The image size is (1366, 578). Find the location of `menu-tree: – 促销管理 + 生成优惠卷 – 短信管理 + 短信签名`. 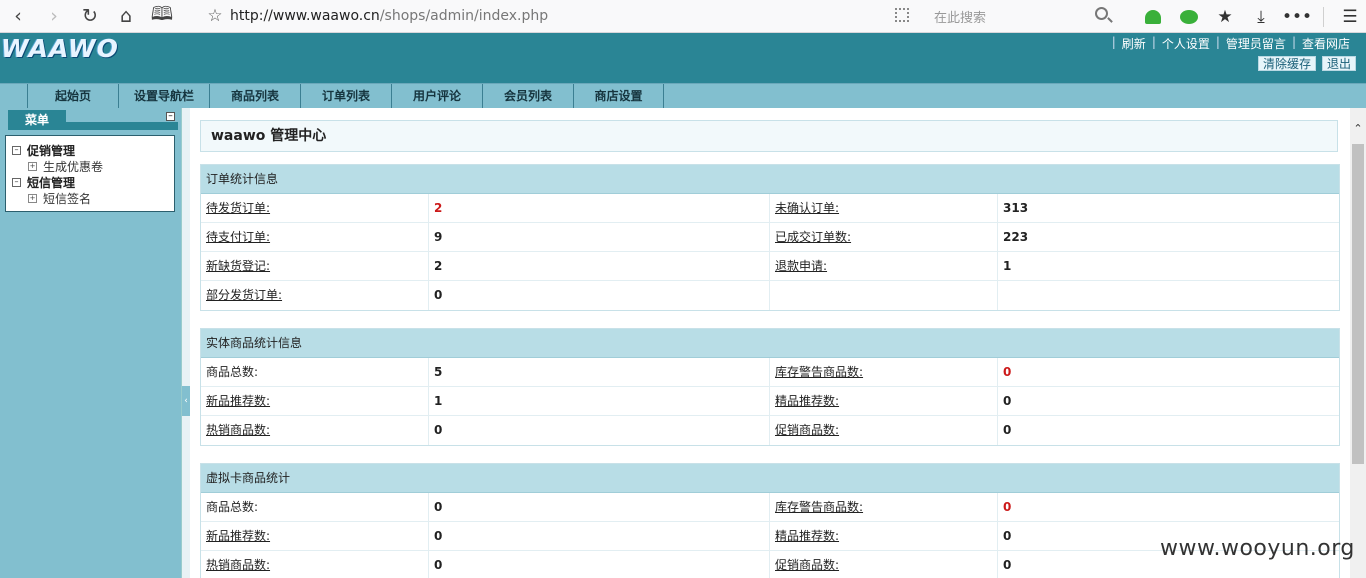

menu-tree: – 促销管理 + 生成优惠卷 – 短信管理 + 短信签名 is located at coordinates (90, 173).